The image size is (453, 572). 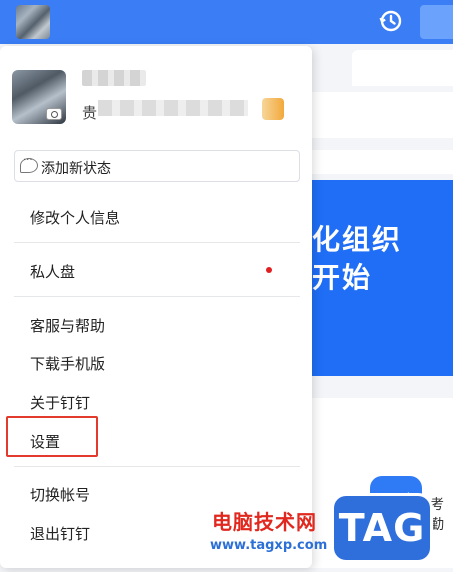 I want to click on notification-dot, so click(x=269, y=270).